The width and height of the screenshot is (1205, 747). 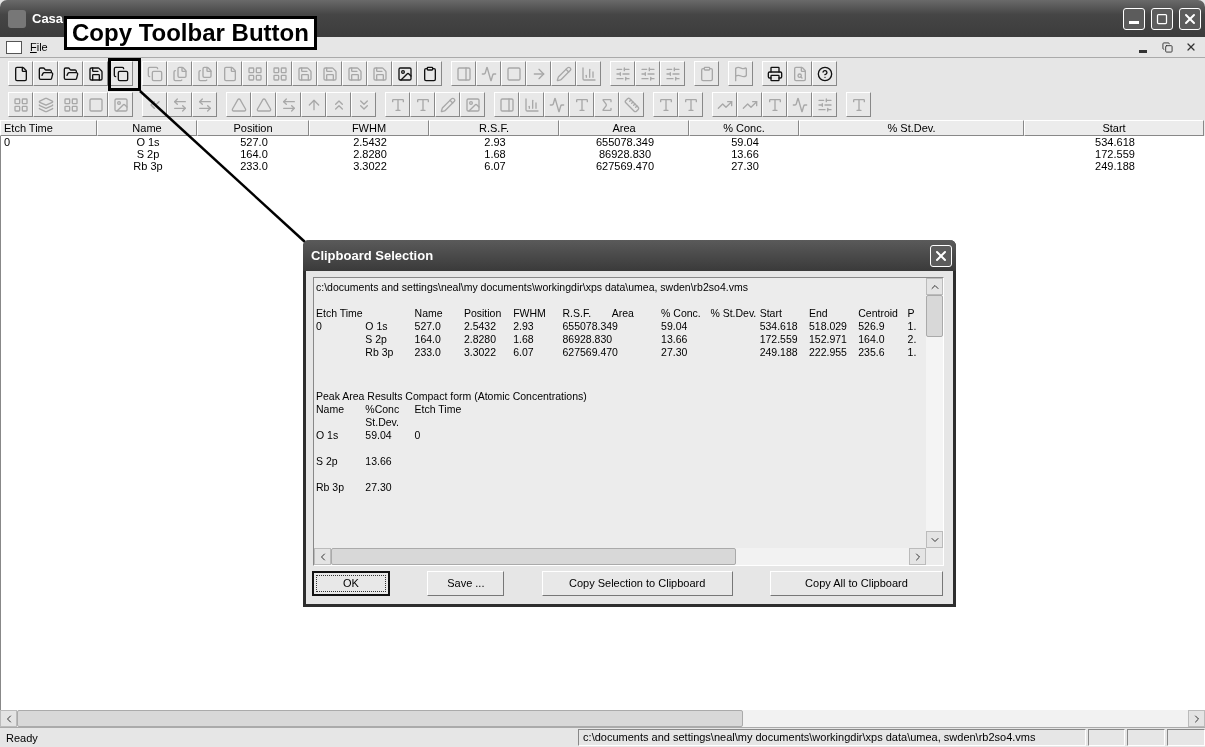 I want to click on report-value: 233.0, so click(x=427, y=352).